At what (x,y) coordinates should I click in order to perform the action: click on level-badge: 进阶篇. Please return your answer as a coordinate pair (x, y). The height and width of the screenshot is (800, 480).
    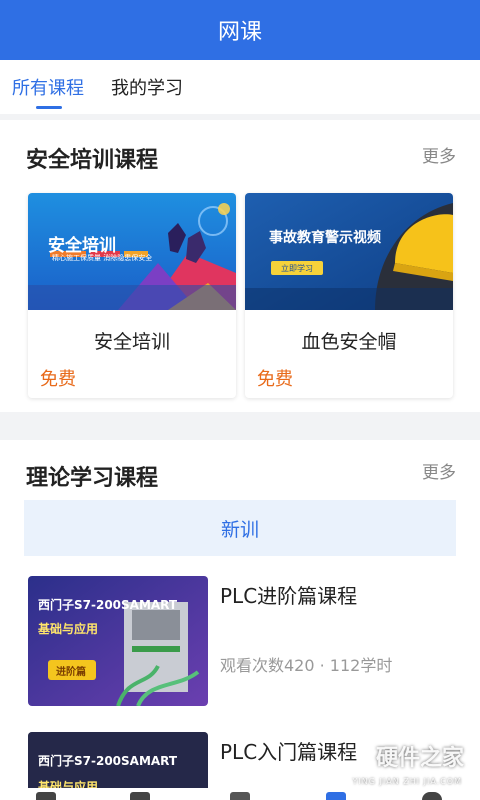
    Looking at the image, I should click on (71, 672).